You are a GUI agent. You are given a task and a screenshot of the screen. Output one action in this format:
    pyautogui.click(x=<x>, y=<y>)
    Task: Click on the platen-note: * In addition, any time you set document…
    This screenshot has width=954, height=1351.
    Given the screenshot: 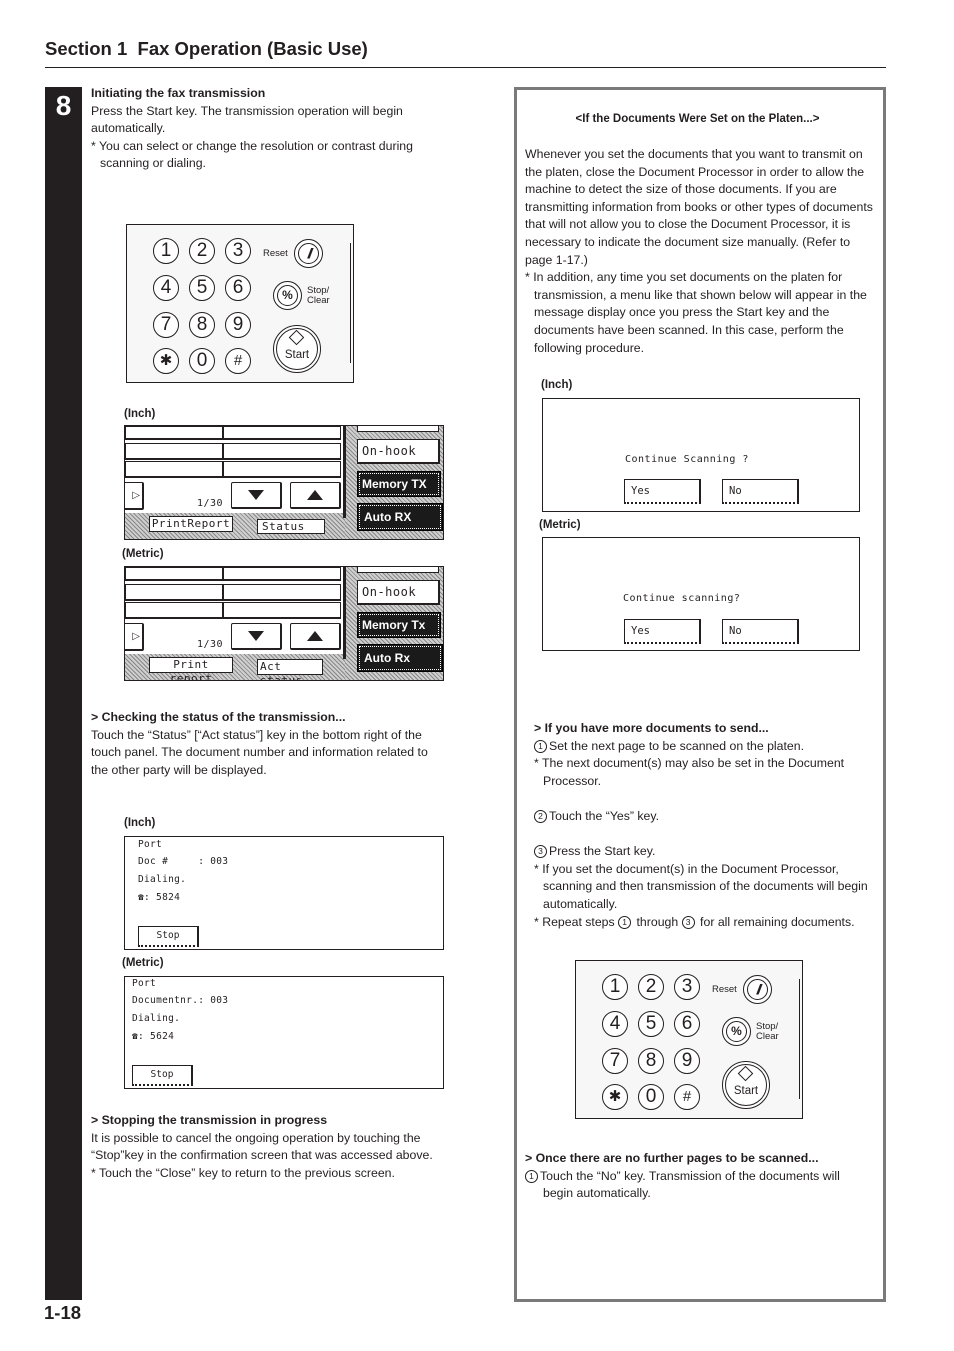 What is the action you would take?
    pyautogui.click(x=696, y=312)
    